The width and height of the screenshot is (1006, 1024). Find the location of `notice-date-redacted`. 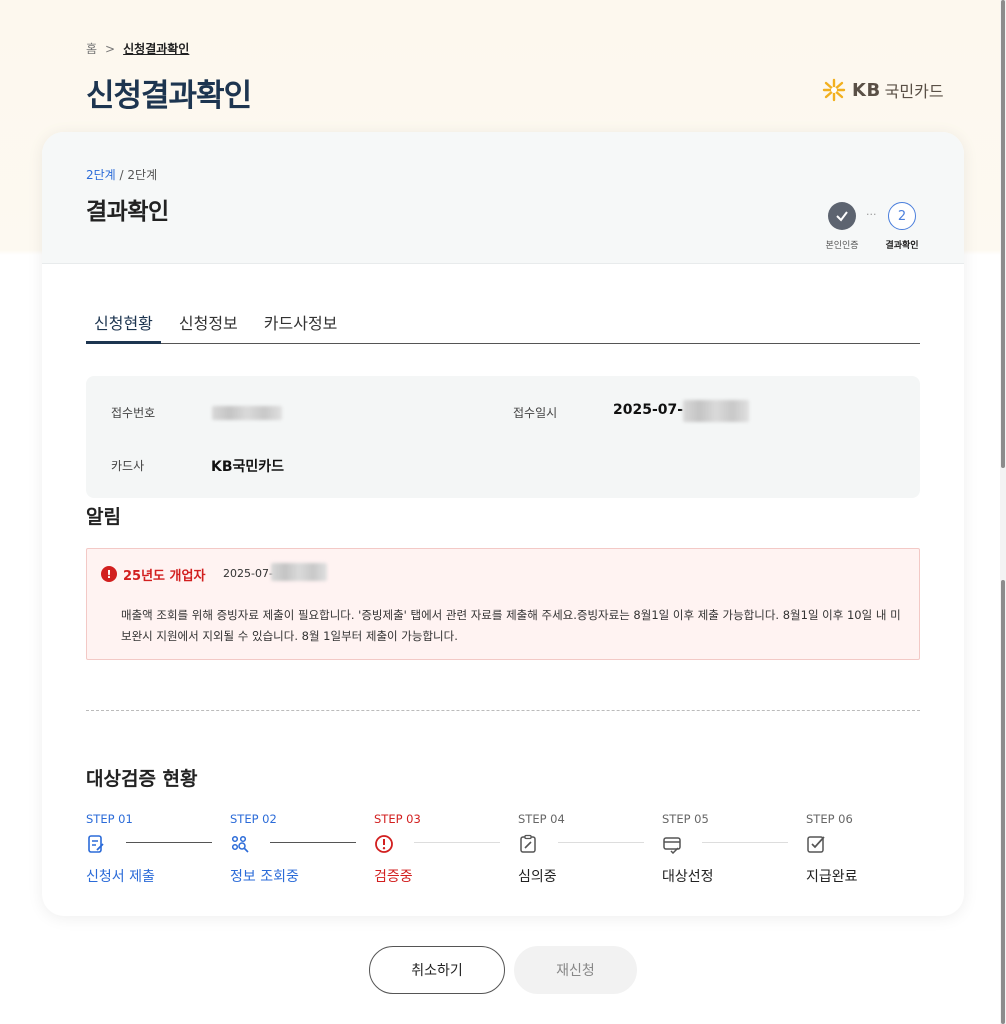

notice-date-redacted is located at coordinates (299, 572).